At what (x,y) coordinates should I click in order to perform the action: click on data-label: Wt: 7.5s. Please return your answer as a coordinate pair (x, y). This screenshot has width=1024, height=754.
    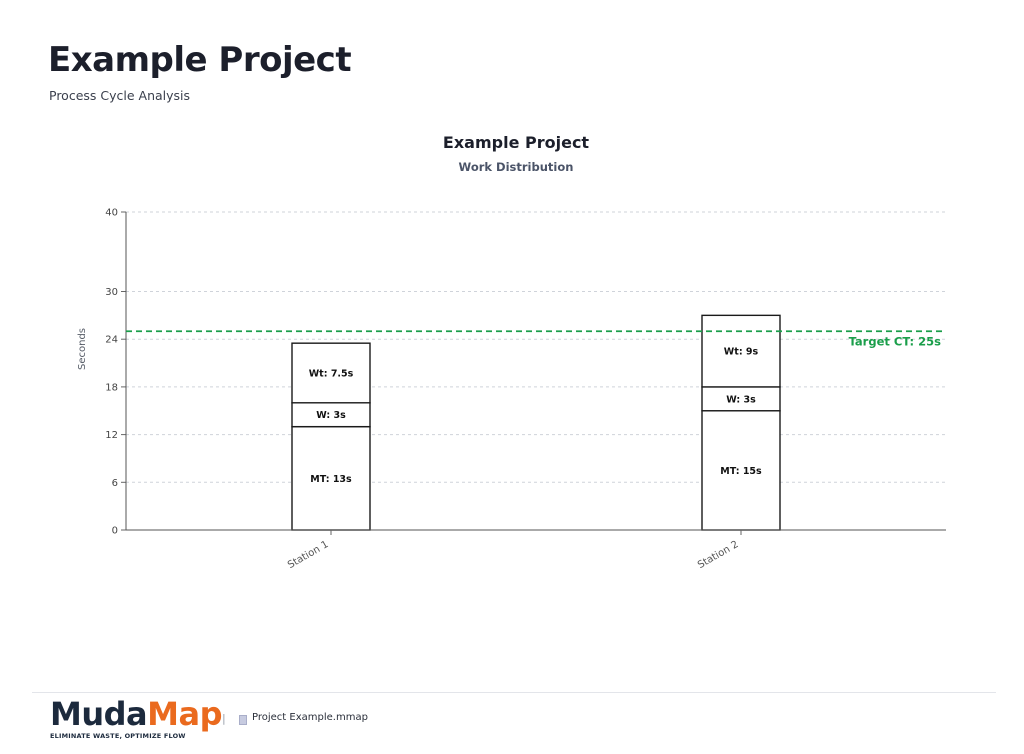
    Looking at the image, I should click on (331, 373).